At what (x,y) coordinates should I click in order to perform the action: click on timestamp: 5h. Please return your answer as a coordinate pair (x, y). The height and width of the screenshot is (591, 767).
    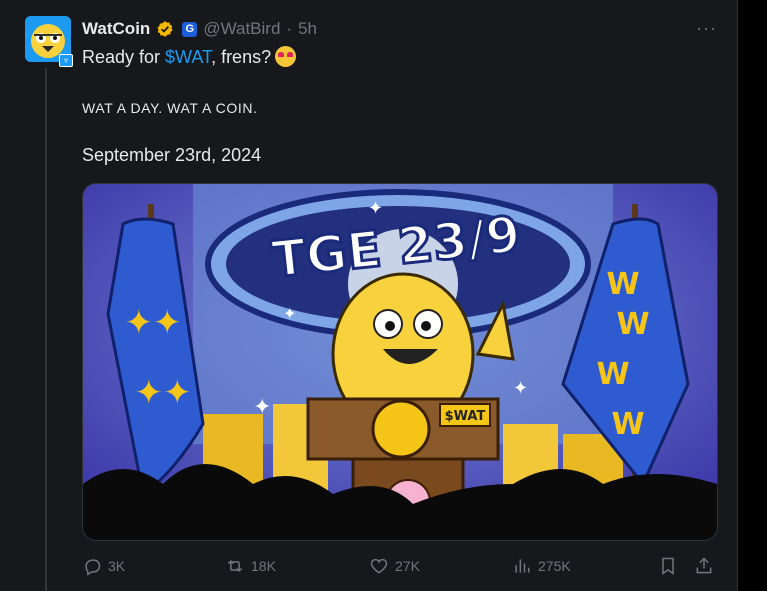
    Looking at the image, I should click on (307, 29).